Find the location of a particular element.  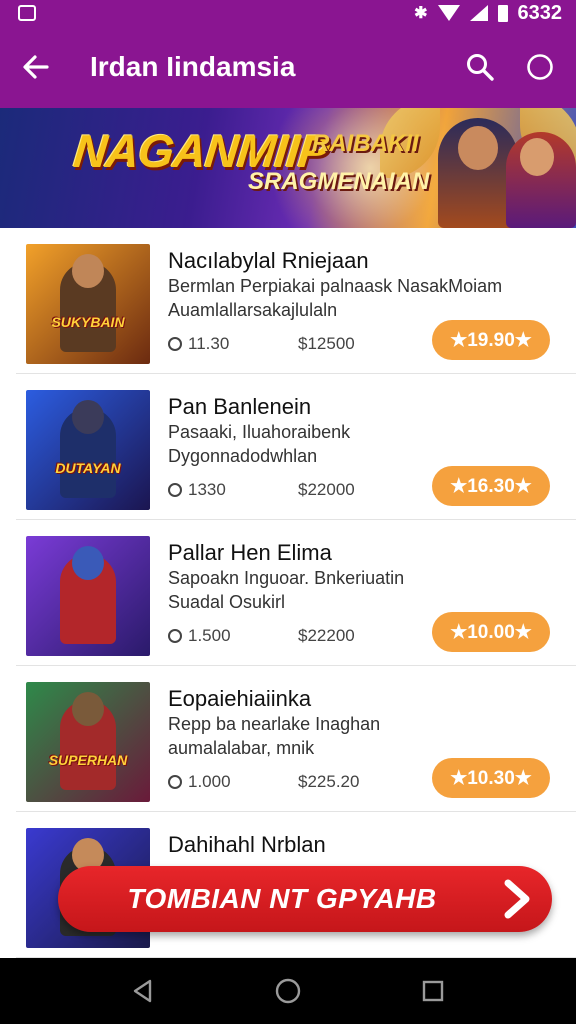

recents-square-icon is located at coordinates (433, 991).